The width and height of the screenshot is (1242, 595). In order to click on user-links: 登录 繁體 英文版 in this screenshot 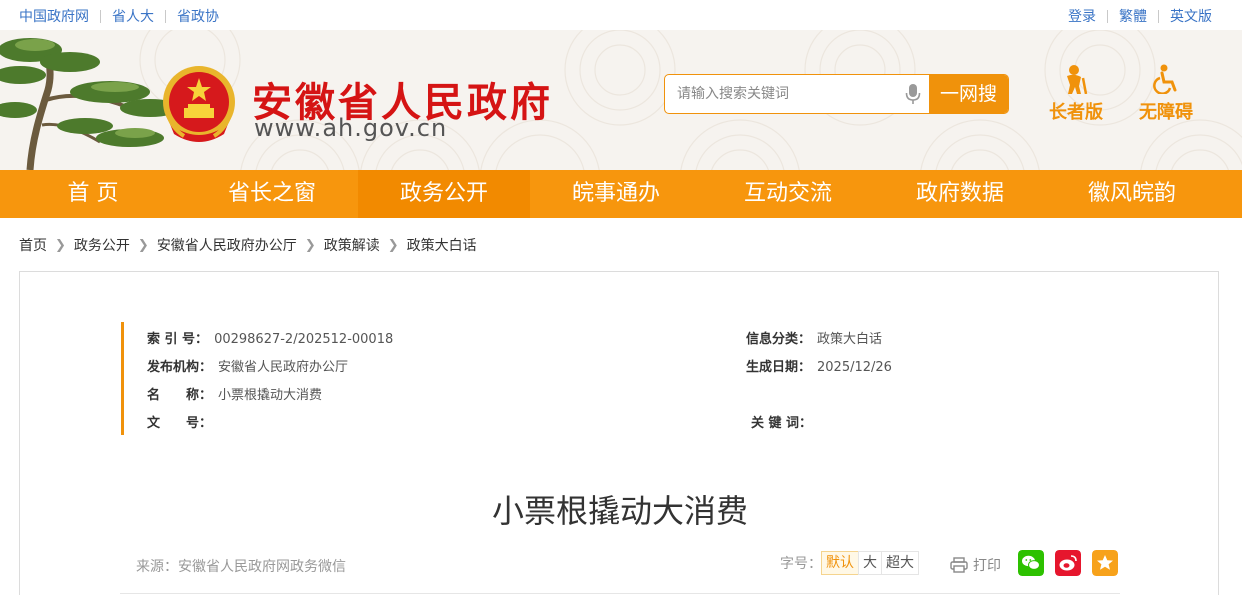, I will do `click(1140, 16)`.